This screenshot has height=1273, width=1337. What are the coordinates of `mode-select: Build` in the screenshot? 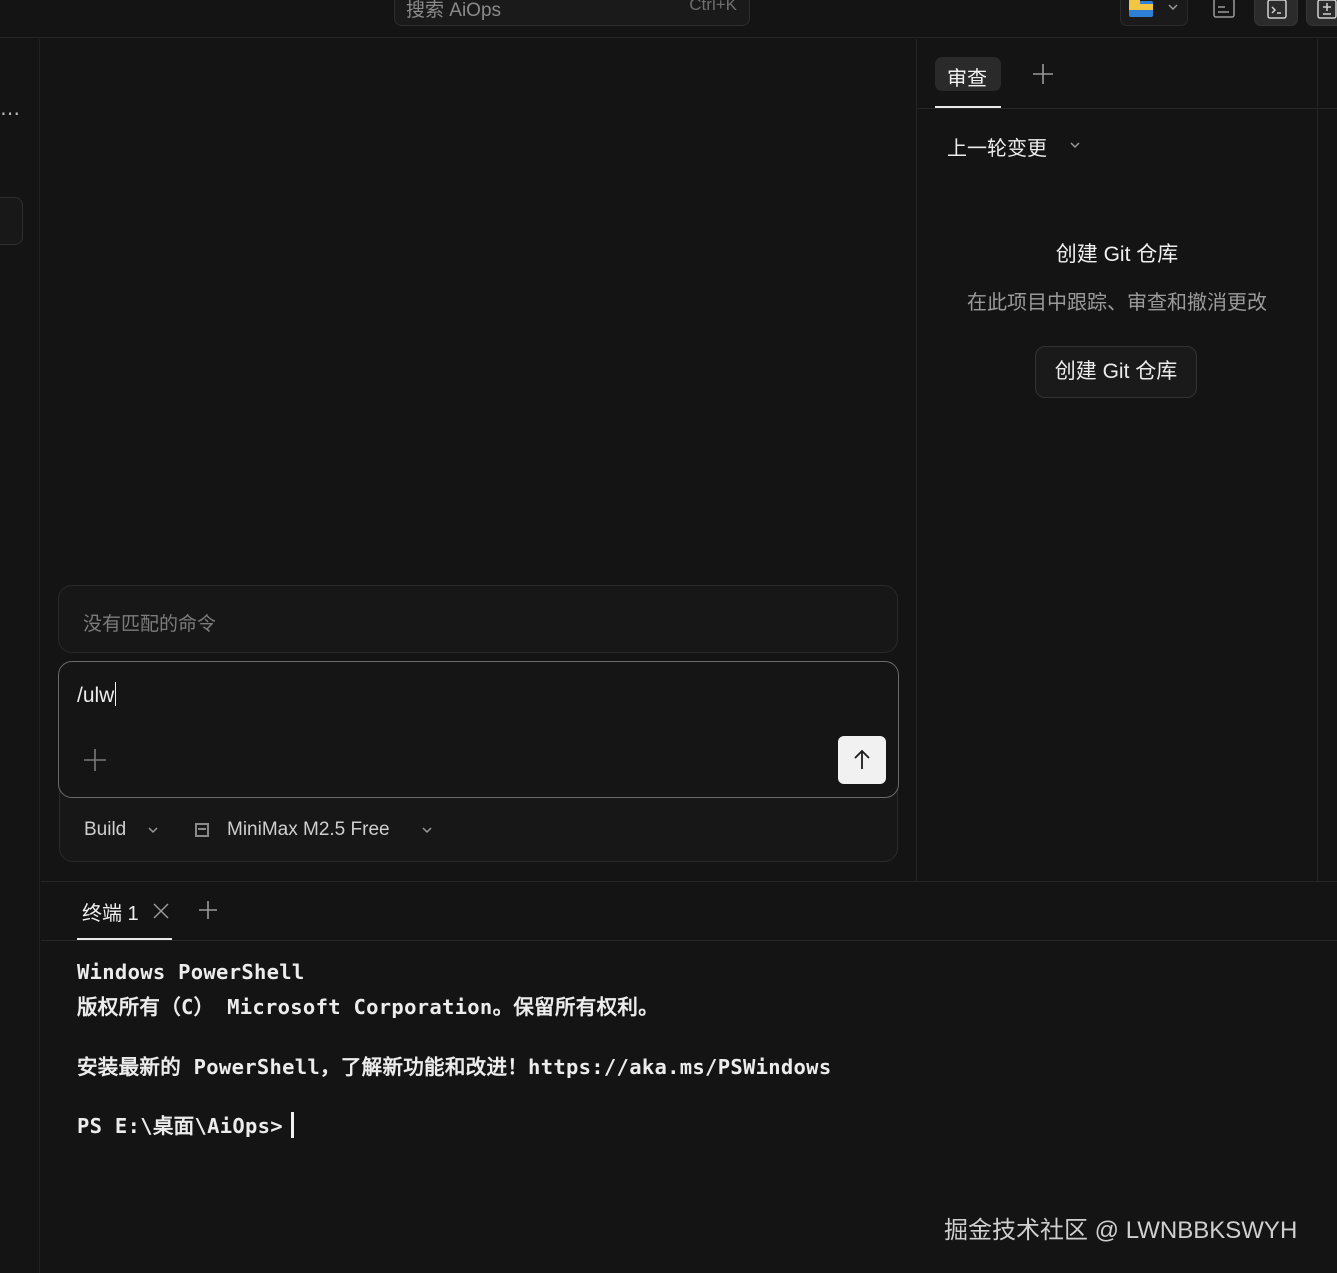 It's located at (105, 830).